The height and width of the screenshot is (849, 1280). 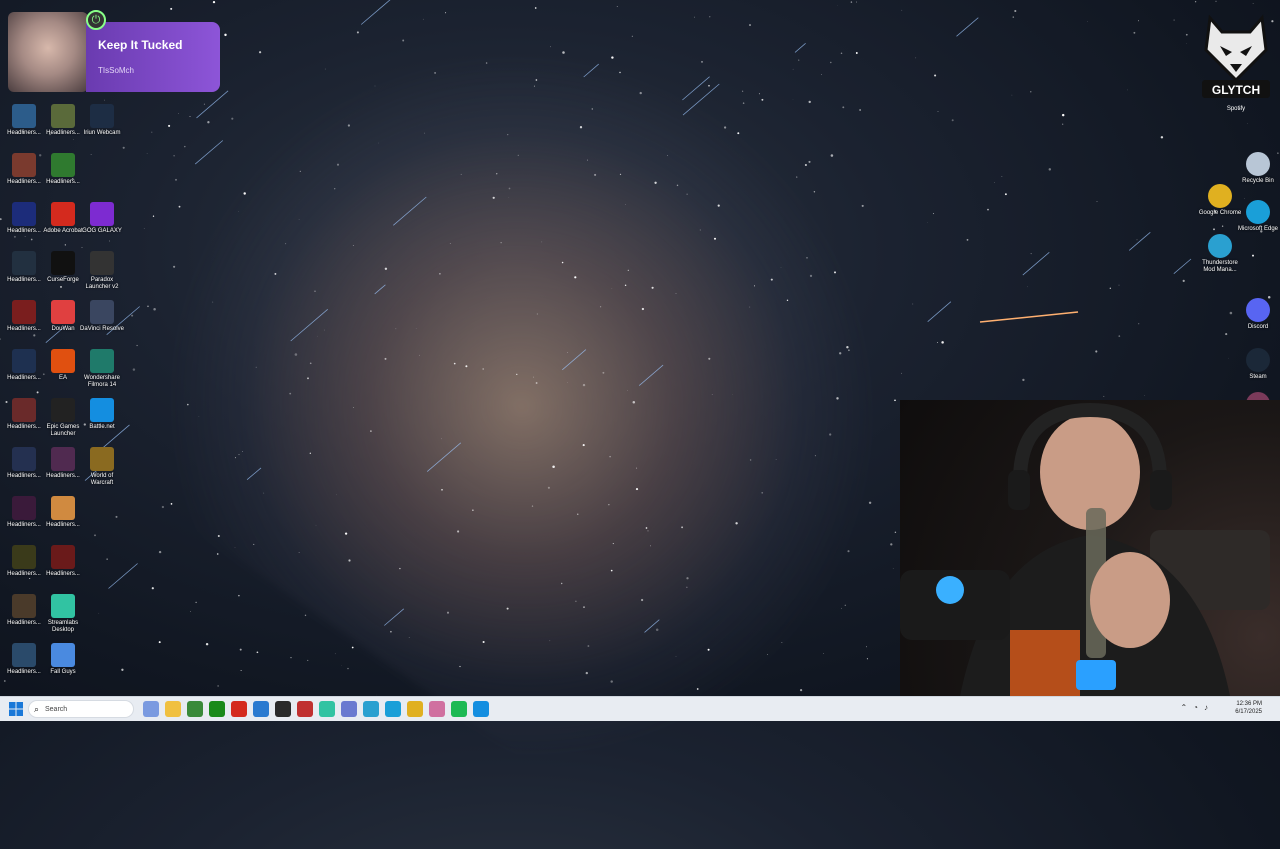 I want to click on start-button, so click(x=16, y=709).